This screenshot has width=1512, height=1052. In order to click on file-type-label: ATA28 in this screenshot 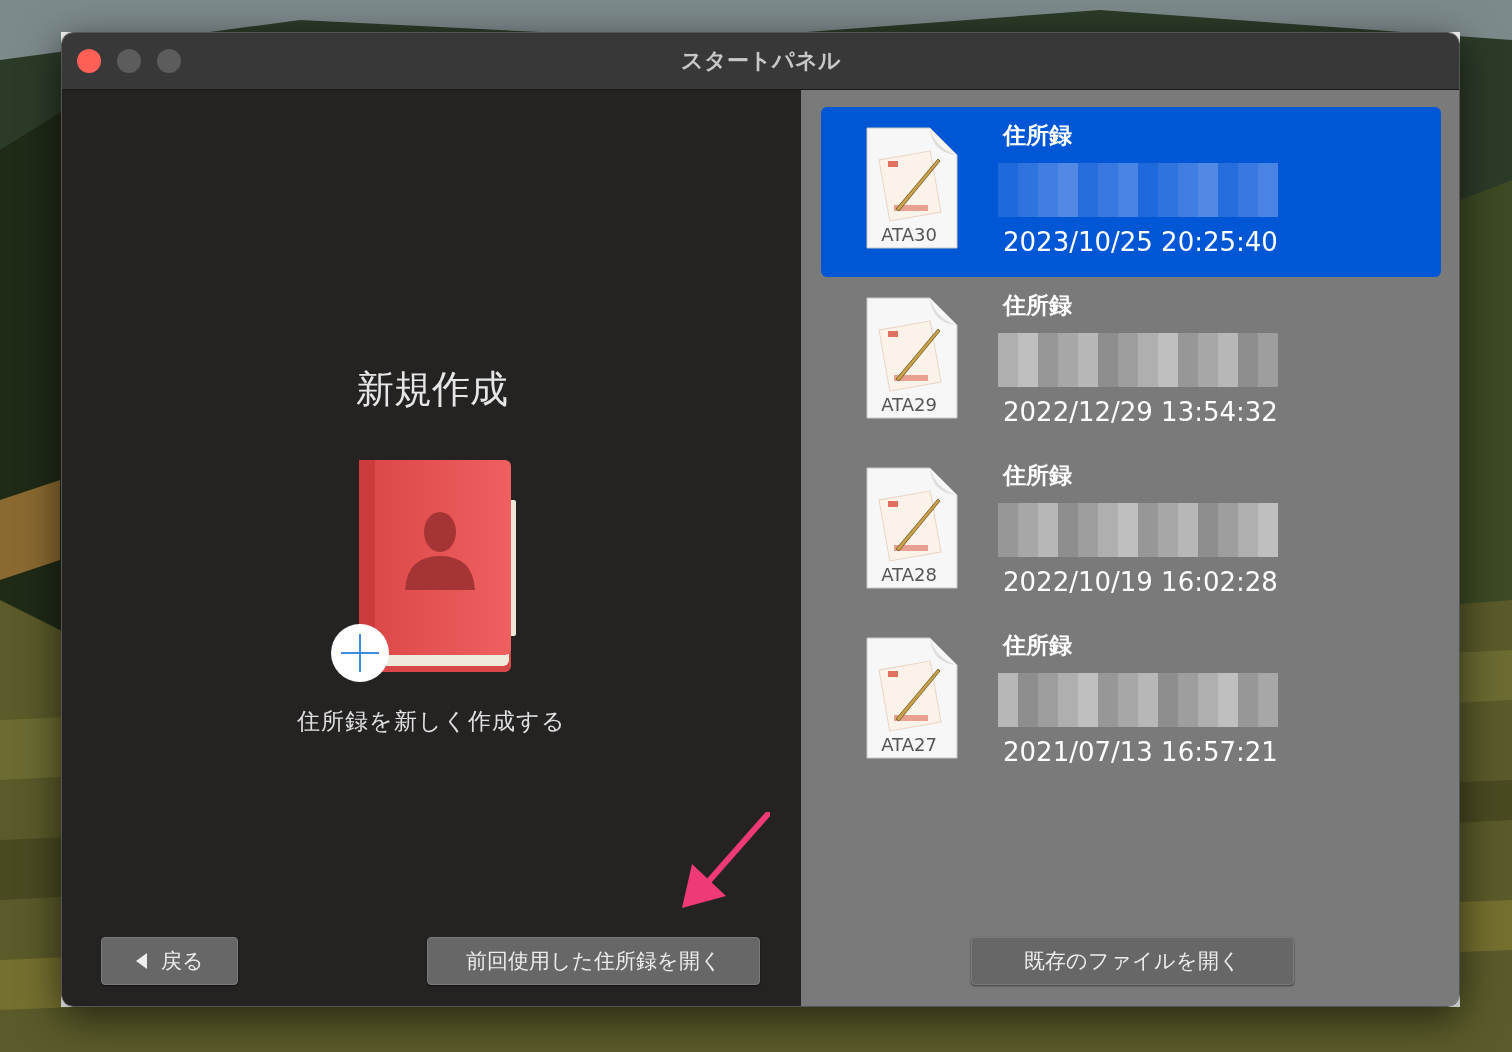, I will do `click(909, 574)`.